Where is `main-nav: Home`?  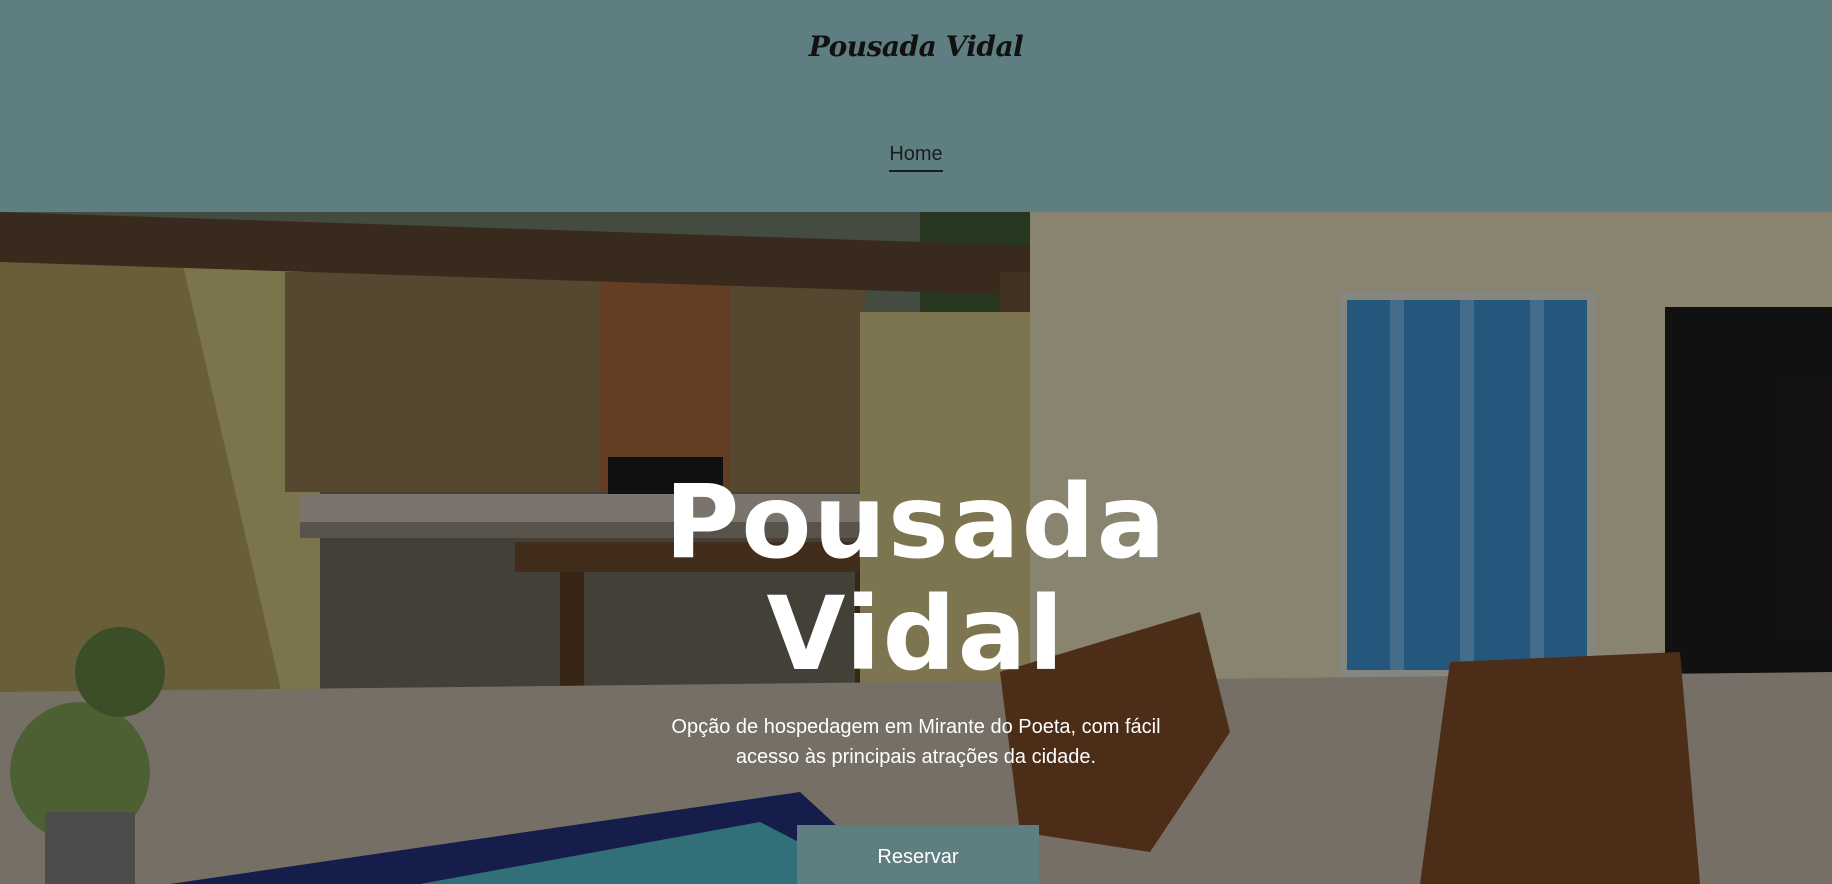 main-nav: Home is located at coordinates (916, 157).